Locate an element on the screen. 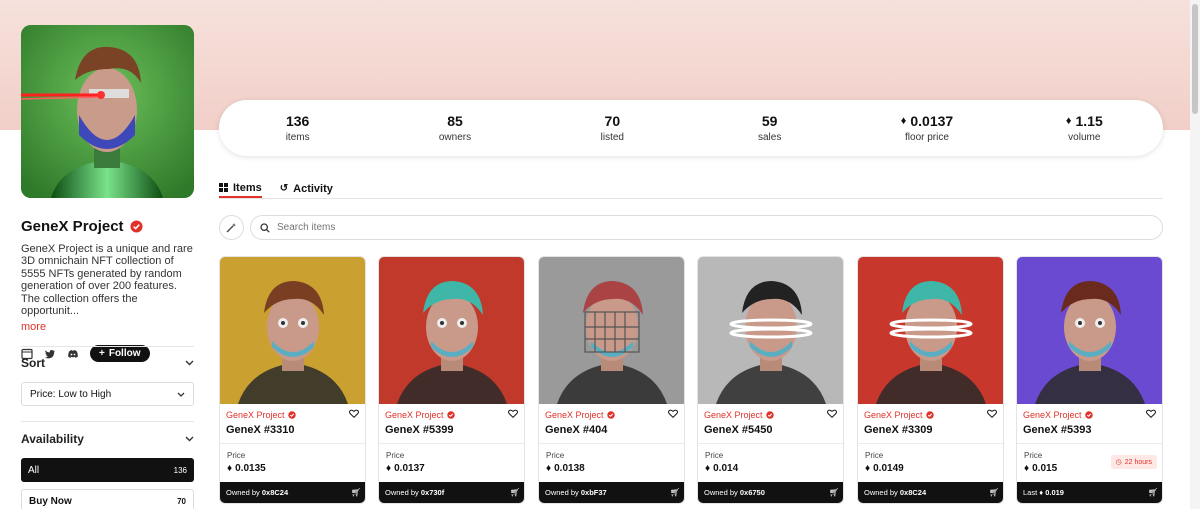 The image size is (1200, 509). search-input is located at coordinates (707, 227).